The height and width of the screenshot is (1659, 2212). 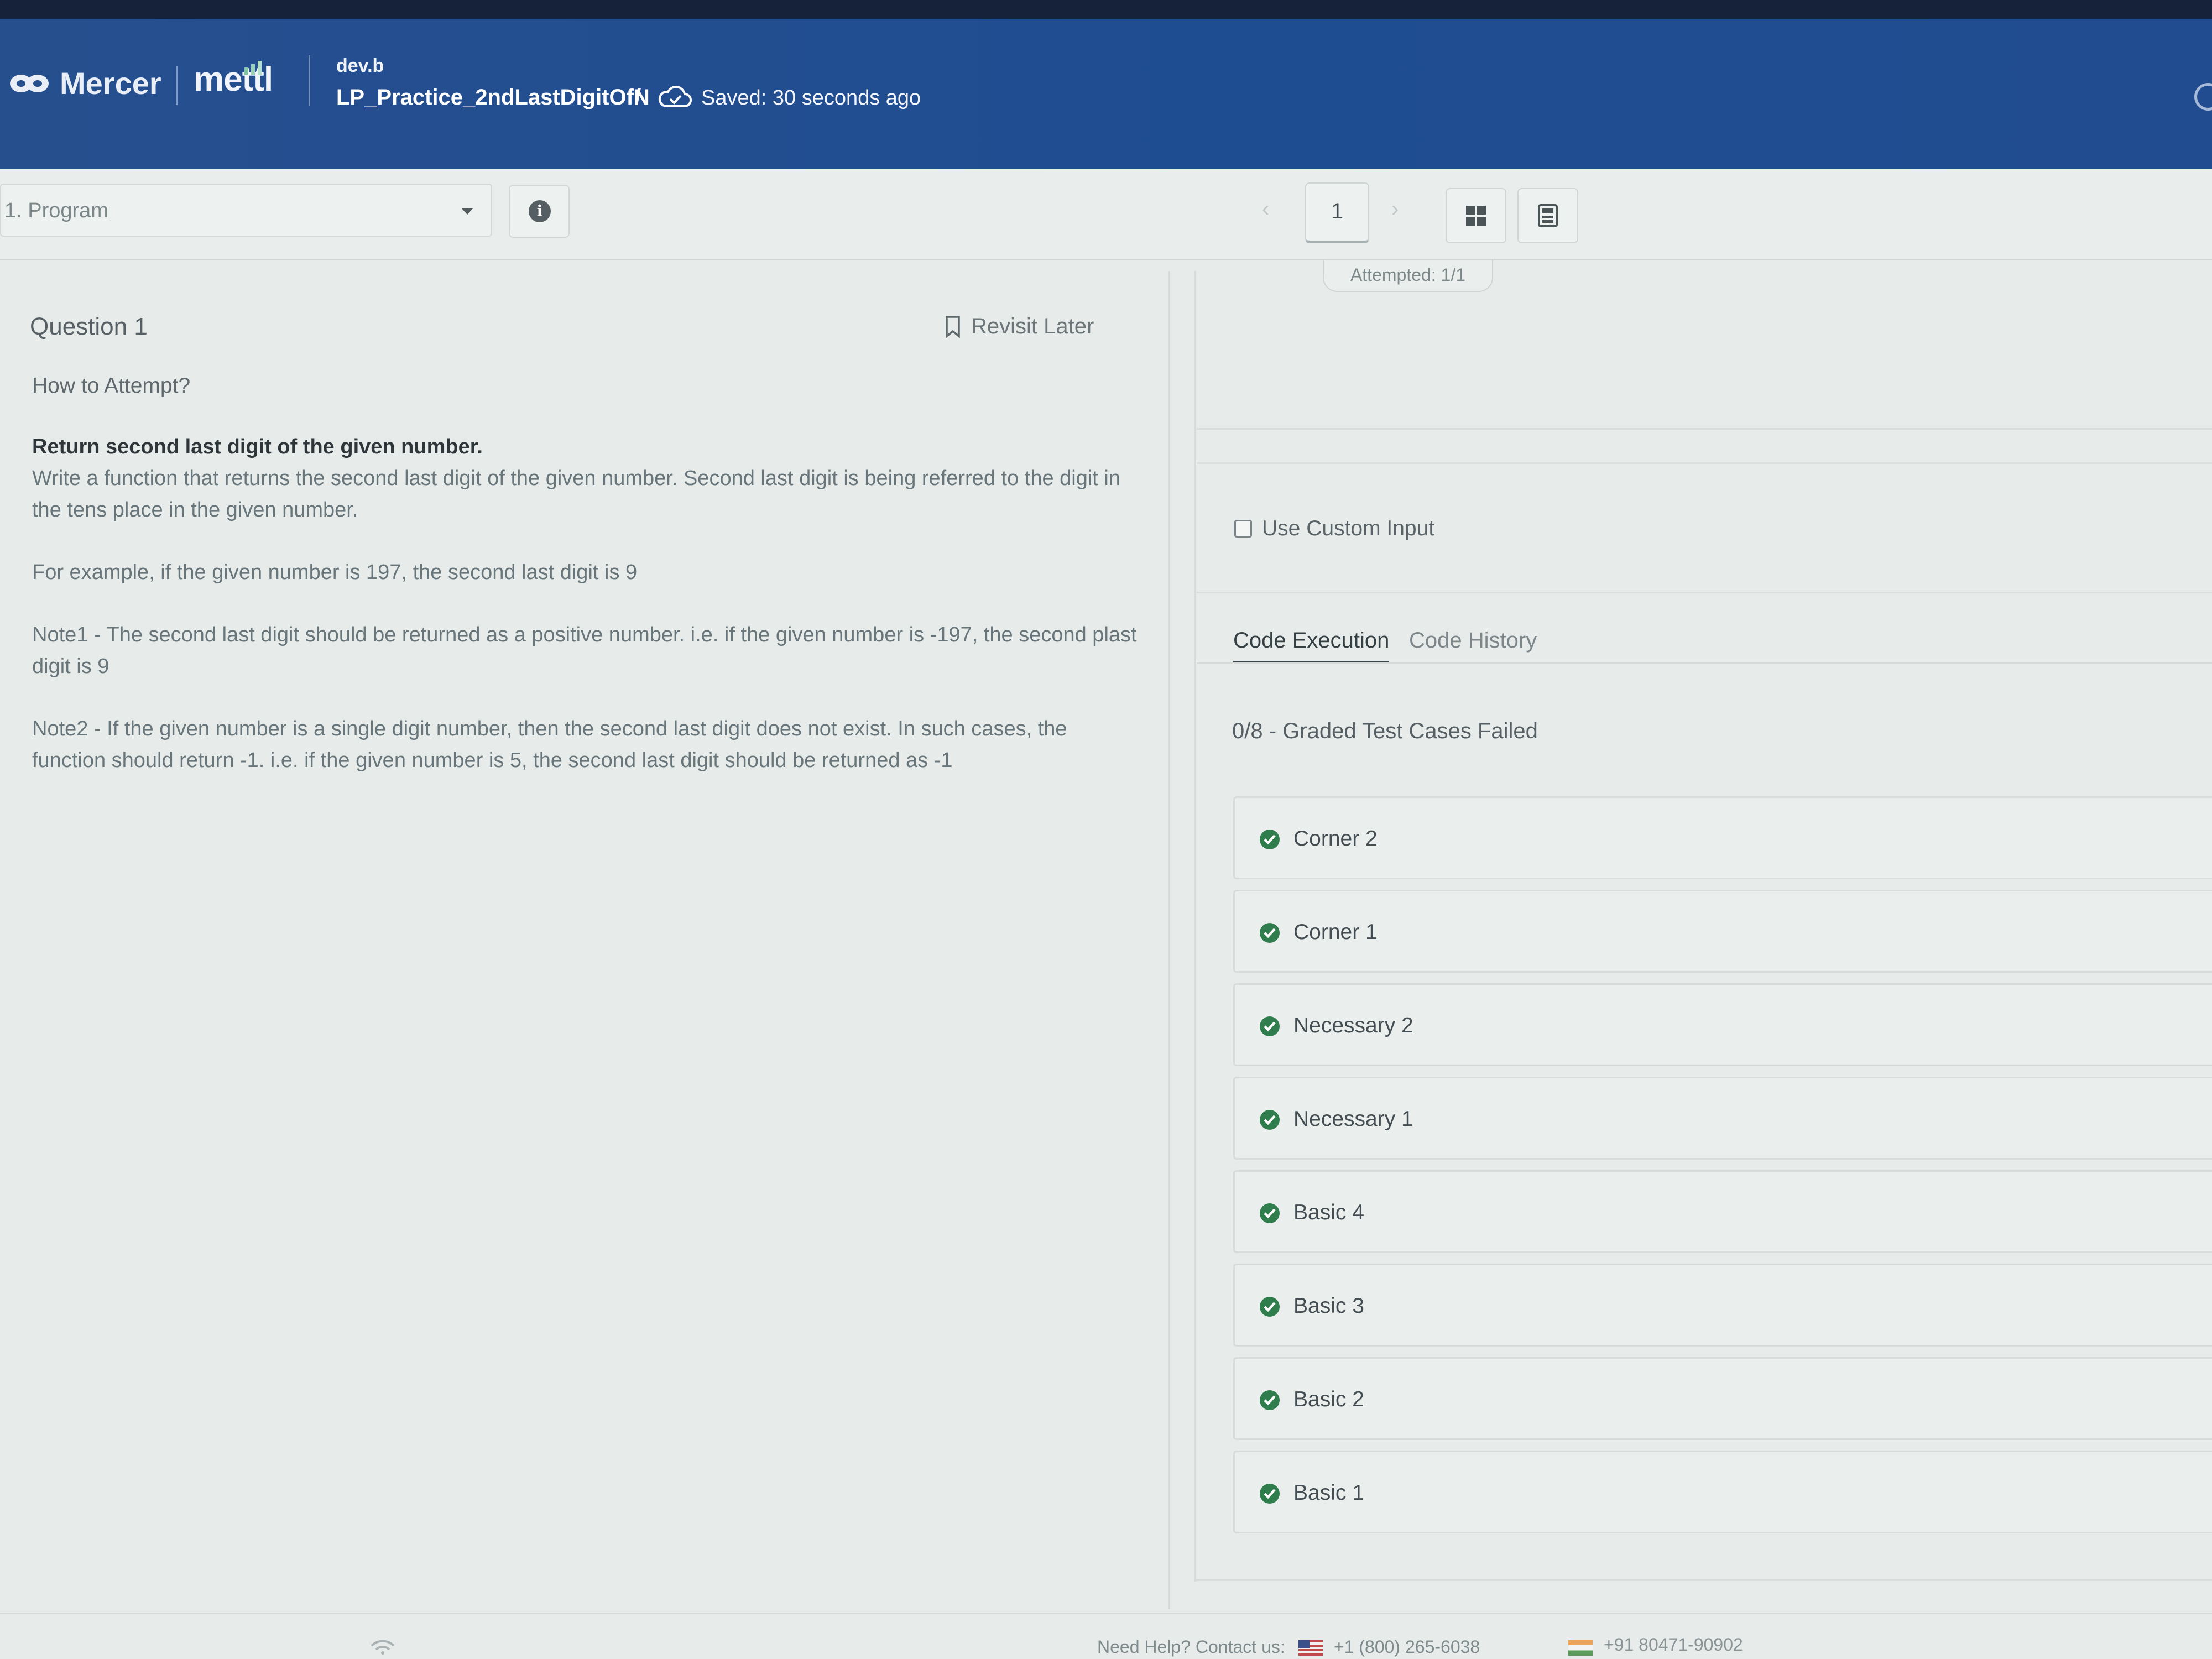 I want to click on next-question-button: ›, so click(x=1395, y=210).